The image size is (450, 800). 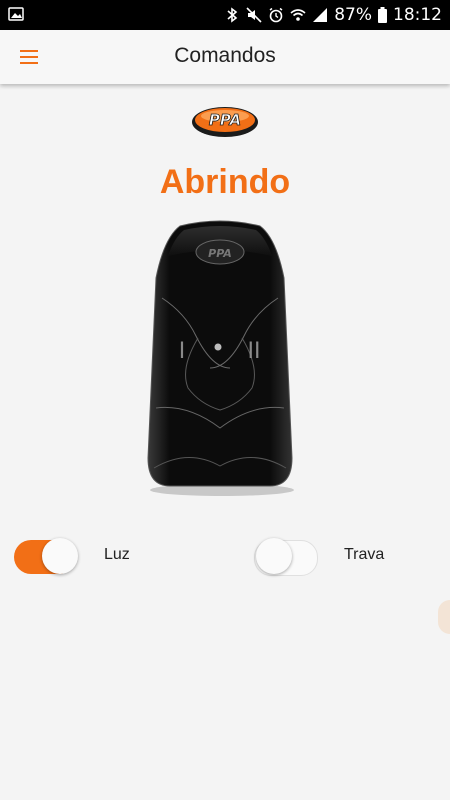 I want to click on gallery-notification-icon, so click(x=16, y=14).